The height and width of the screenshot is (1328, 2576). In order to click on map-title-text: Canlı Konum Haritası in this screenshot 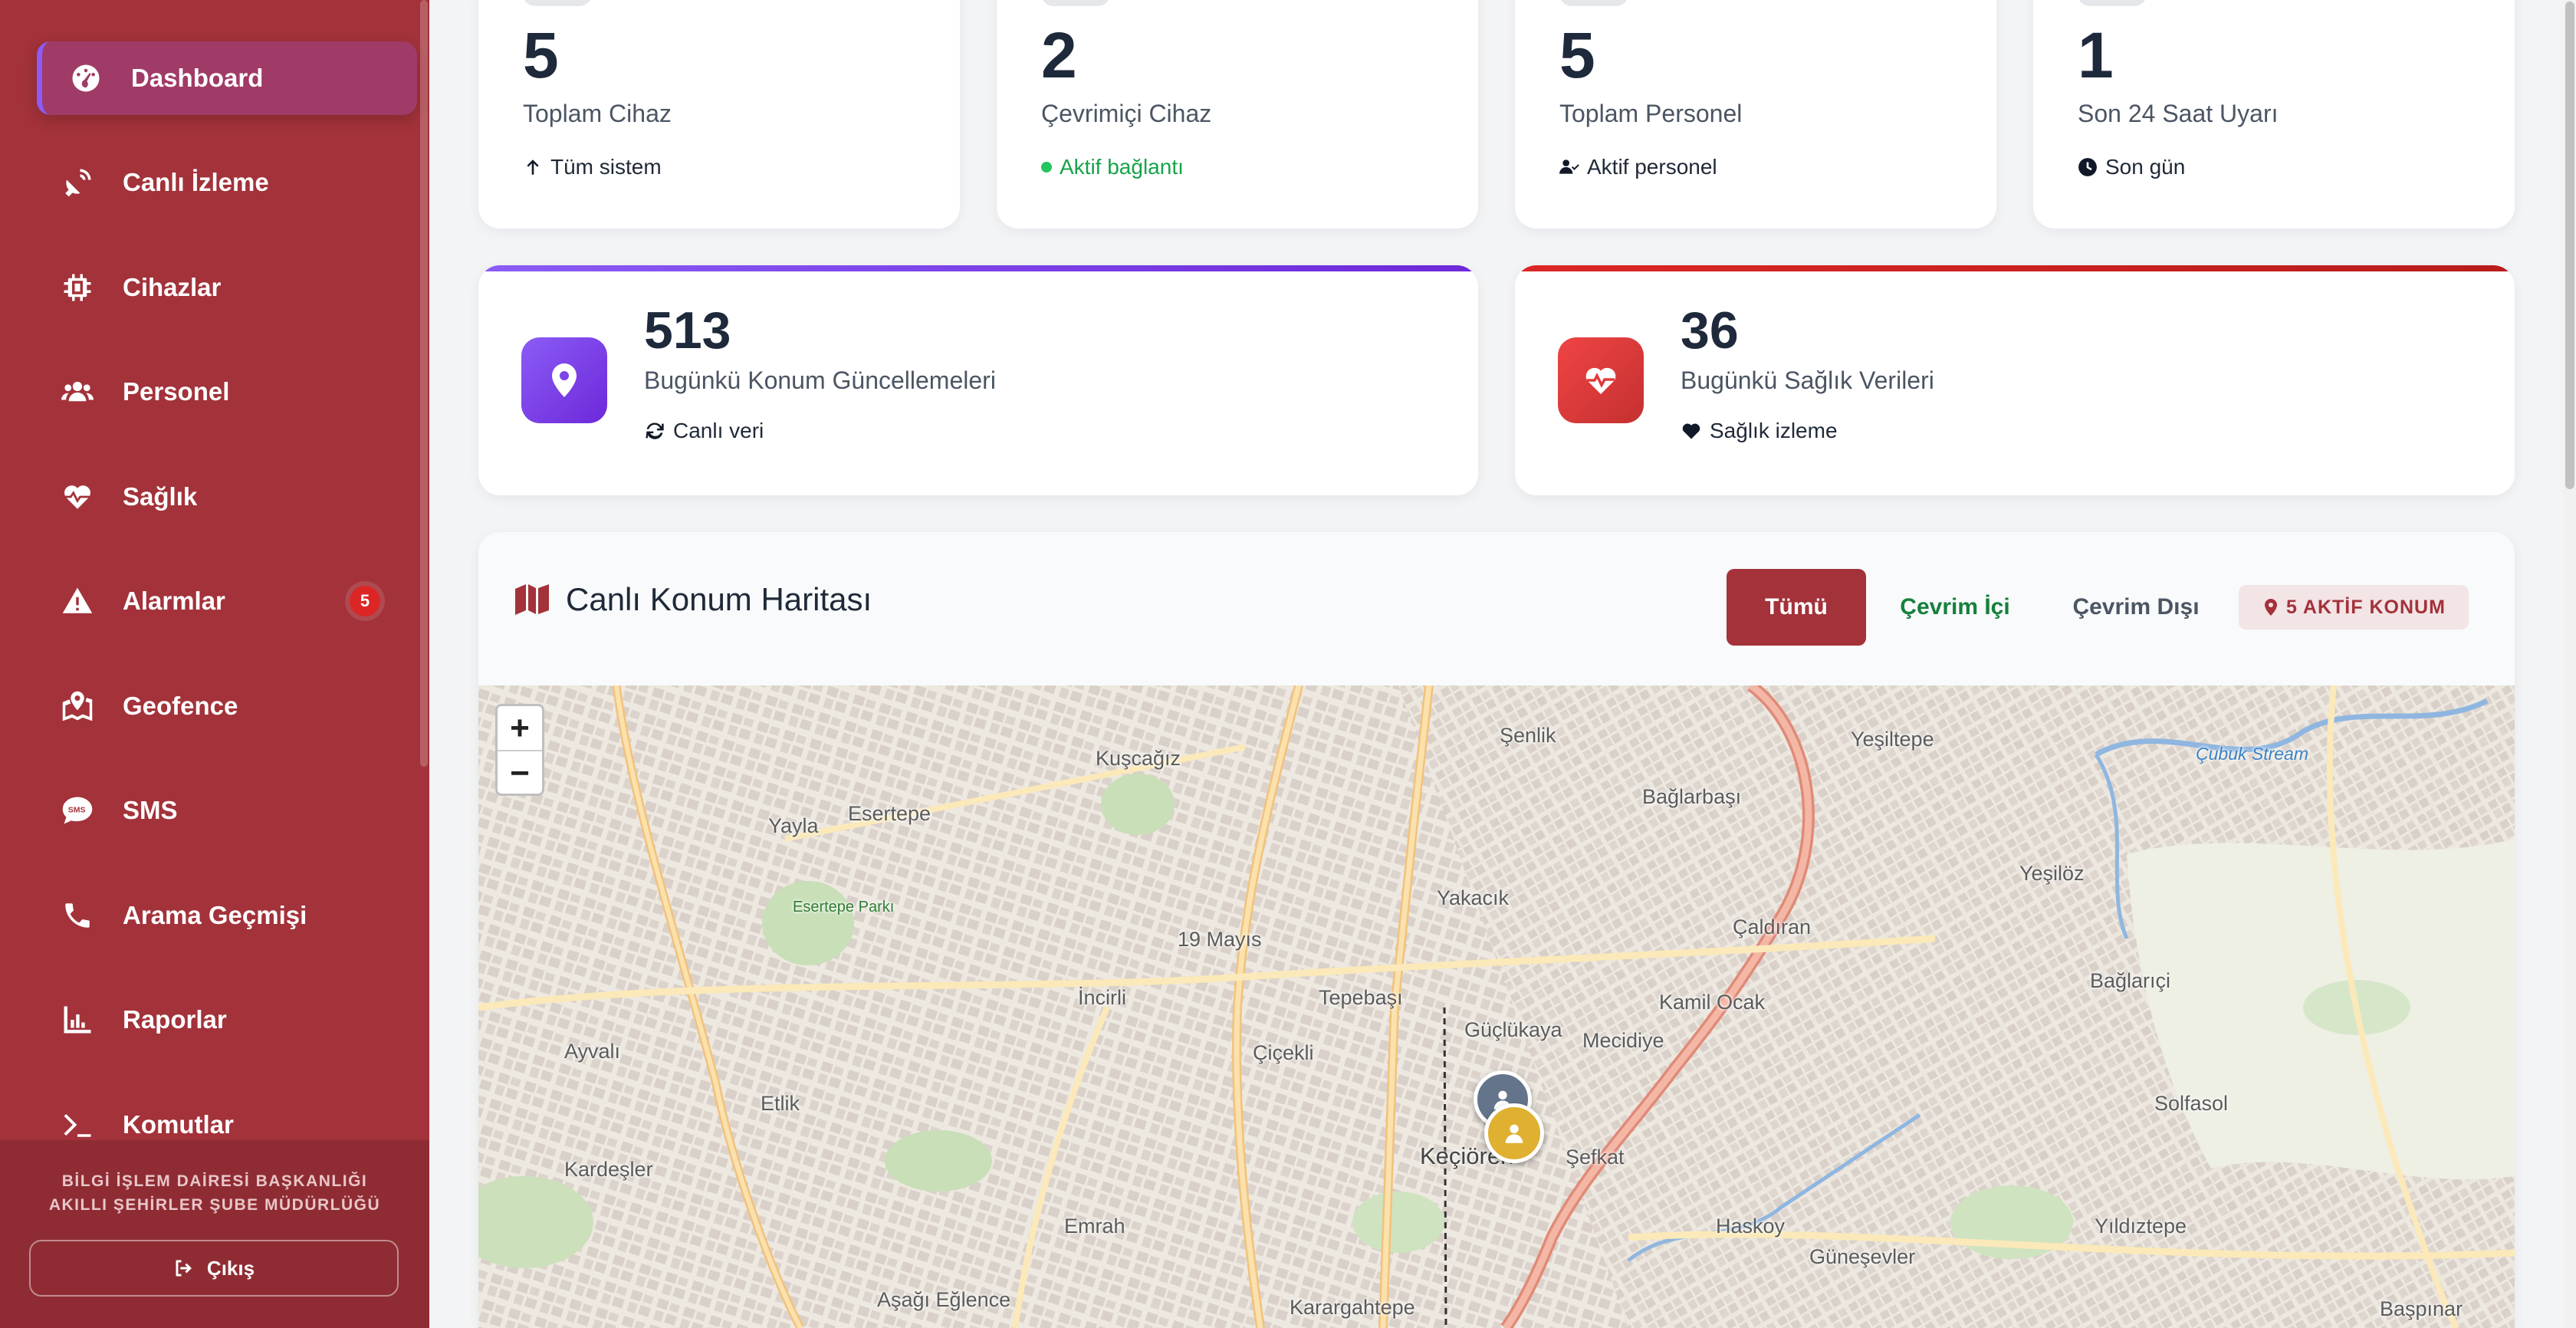, I will do `click(719, 599)`.